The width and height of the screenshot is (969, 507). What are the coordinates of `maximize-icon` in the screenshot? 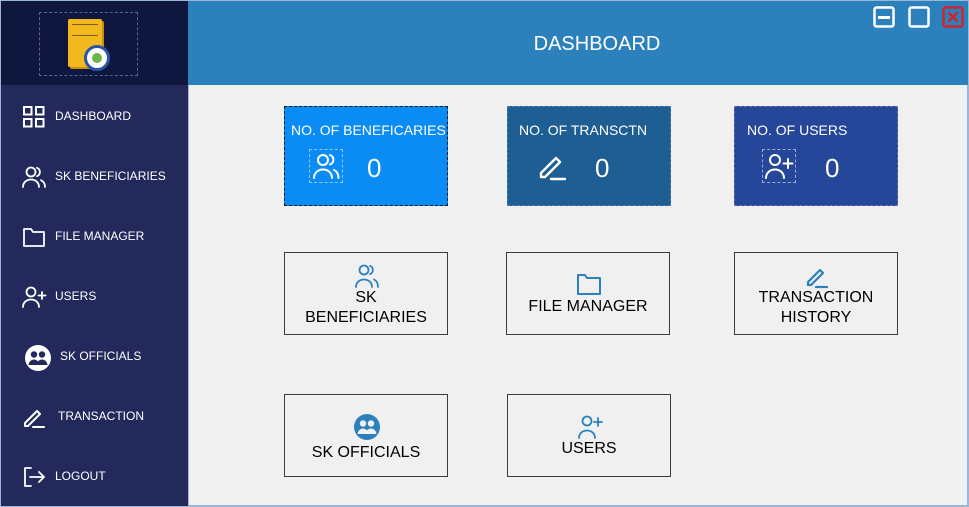 It's located at (919, 17).